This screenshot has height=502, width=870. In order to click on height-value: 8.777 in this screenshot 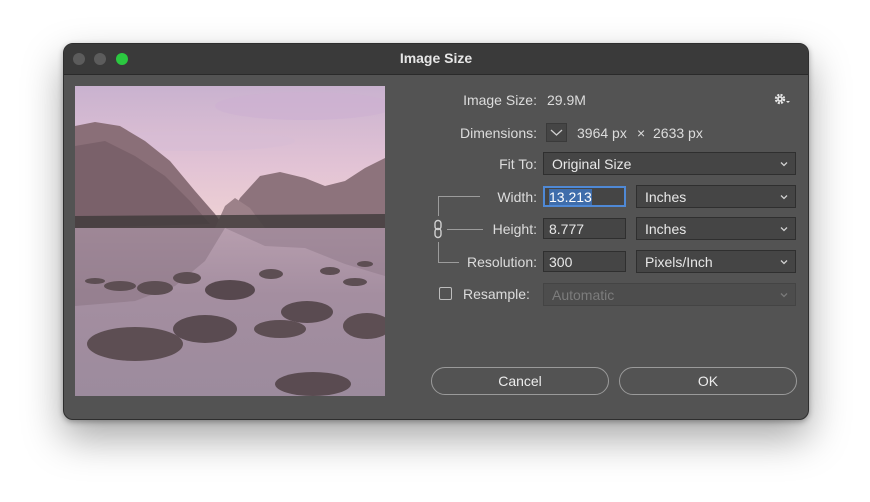, I will do `click(567, 229)`.